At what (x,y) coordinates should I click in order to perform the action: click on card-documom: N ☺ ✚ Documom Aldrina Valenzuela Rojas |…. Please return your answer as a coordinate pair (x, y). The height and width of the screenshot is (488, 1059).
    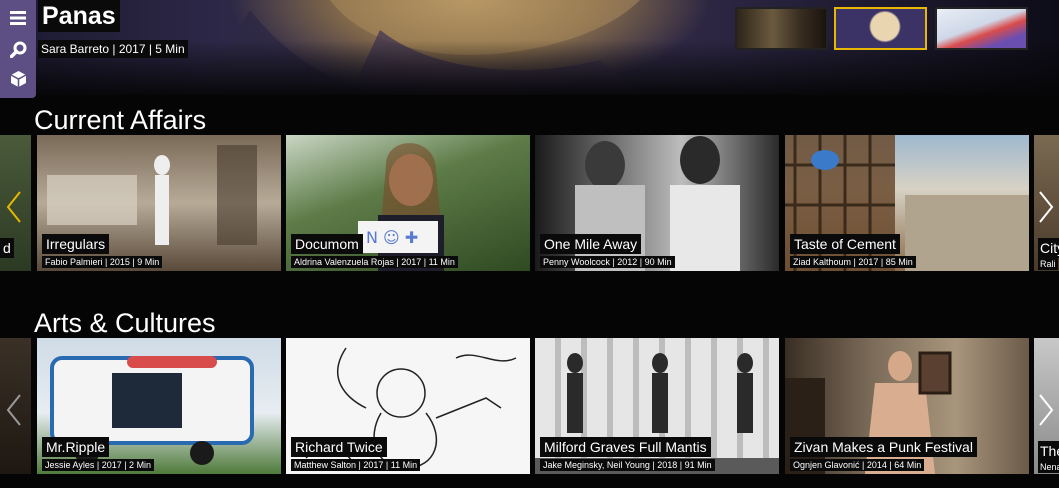
    Looking at the image, I should click on (408, 203).